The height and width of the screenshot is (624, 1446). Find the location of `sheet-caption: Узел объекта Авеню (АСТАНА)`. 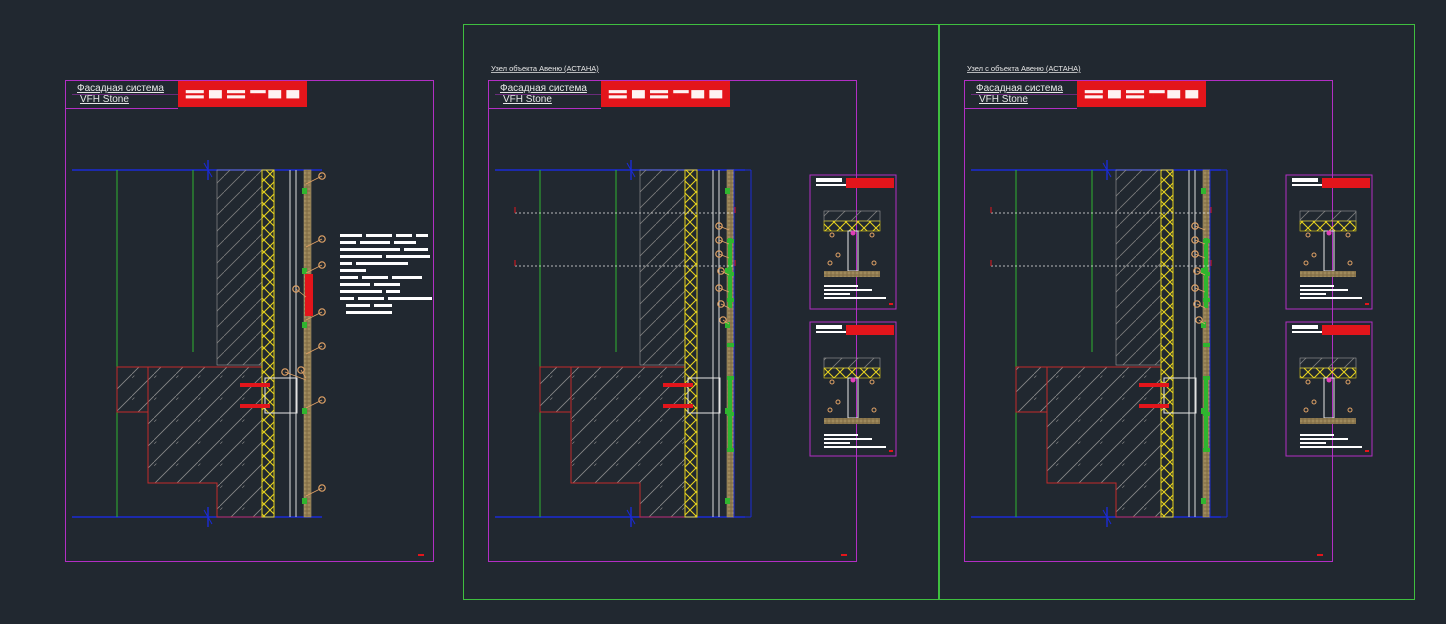

sheet-caption: Узел объекта Авеню (АСТАНА) is located at coordinates (545, 68).